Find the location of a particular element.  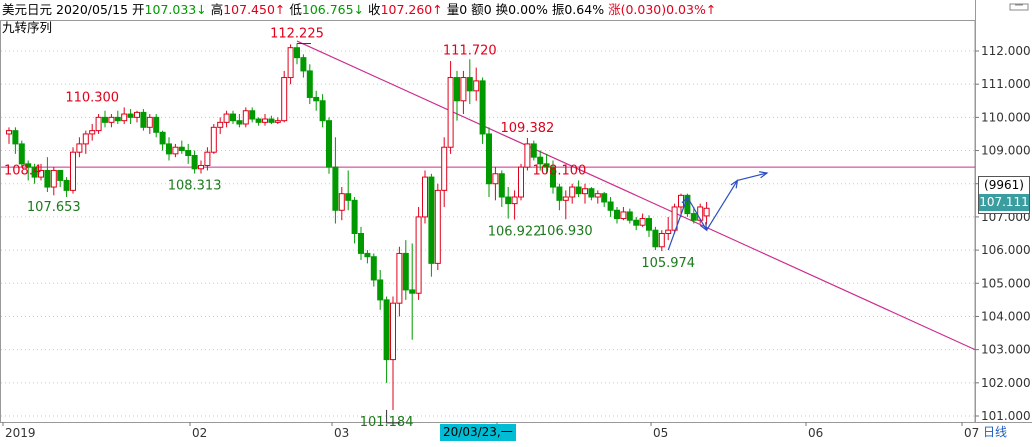

volume-value: 0 is located at coordinates (463, 9).